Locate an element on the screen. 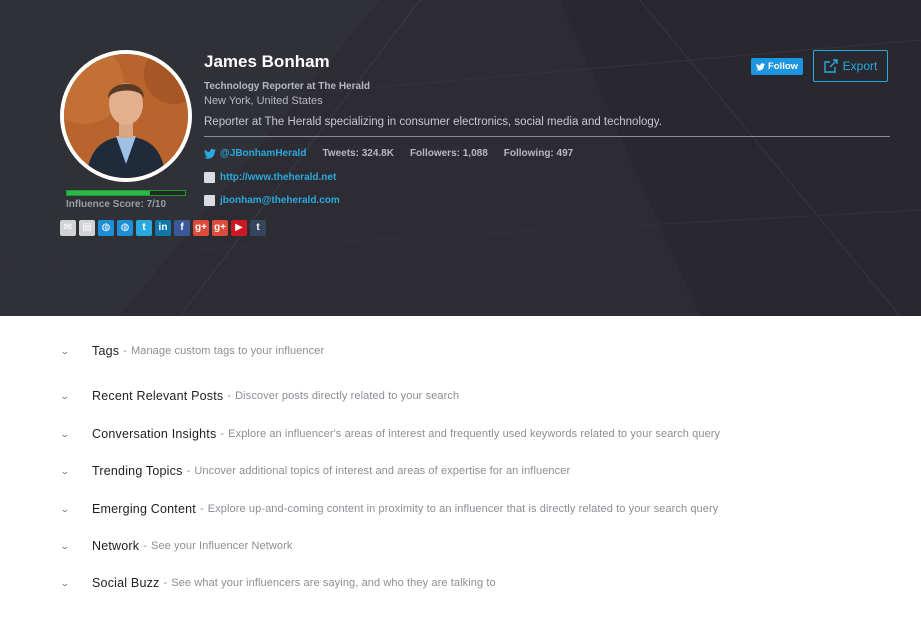 Image resolution: width=921 pixels, height=630 pixels. tumblr-icon: t is located at coordinates (258, 228).